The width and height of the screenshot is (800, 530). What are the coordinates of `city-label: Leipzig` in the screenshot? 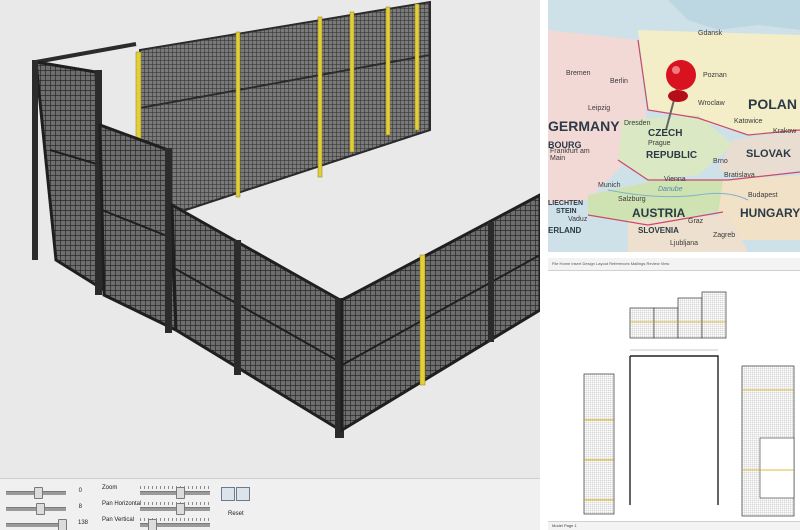 It's located at (599, 108).